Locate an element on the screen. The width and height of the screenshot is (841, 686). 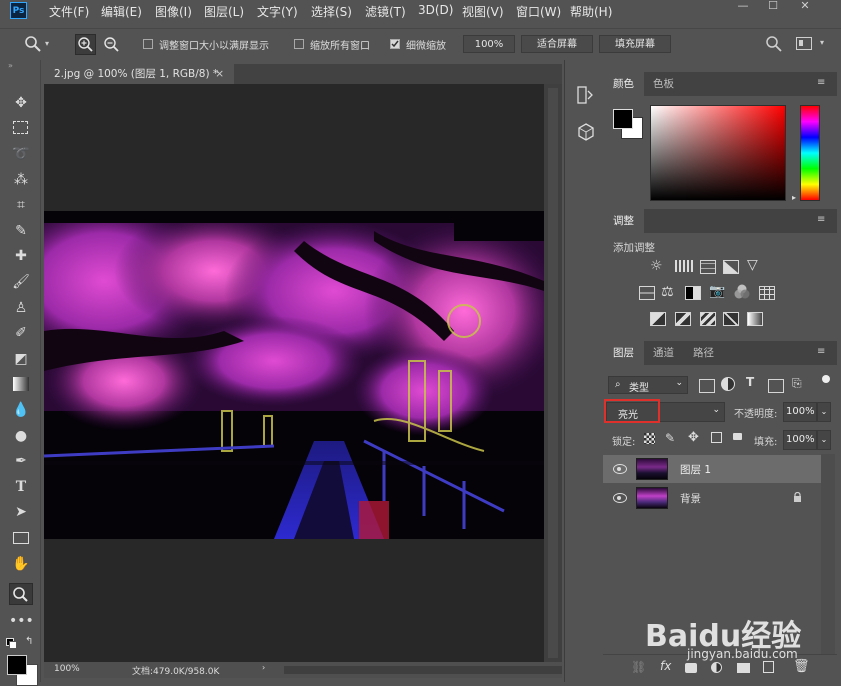
type-tool-icon: T is located at coordinates (21, 487).